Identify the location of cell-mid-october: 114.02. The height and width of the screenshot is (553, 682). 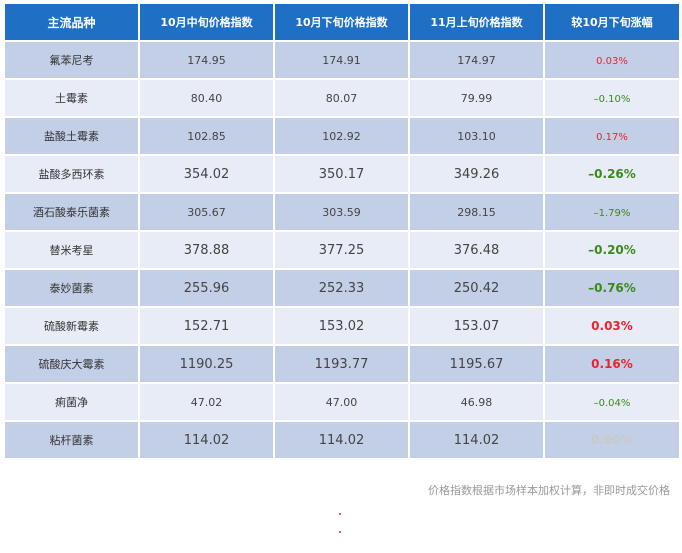
(206, 440).